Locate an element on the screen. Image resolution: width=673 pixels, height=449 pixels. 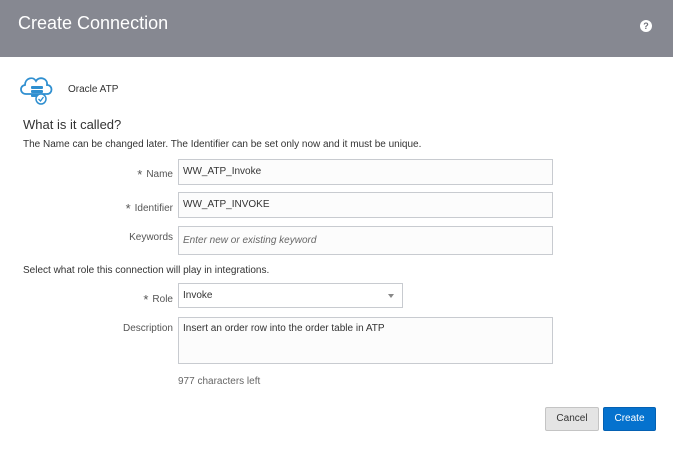
role-select: Invoke is located at coordinates (290, 295).